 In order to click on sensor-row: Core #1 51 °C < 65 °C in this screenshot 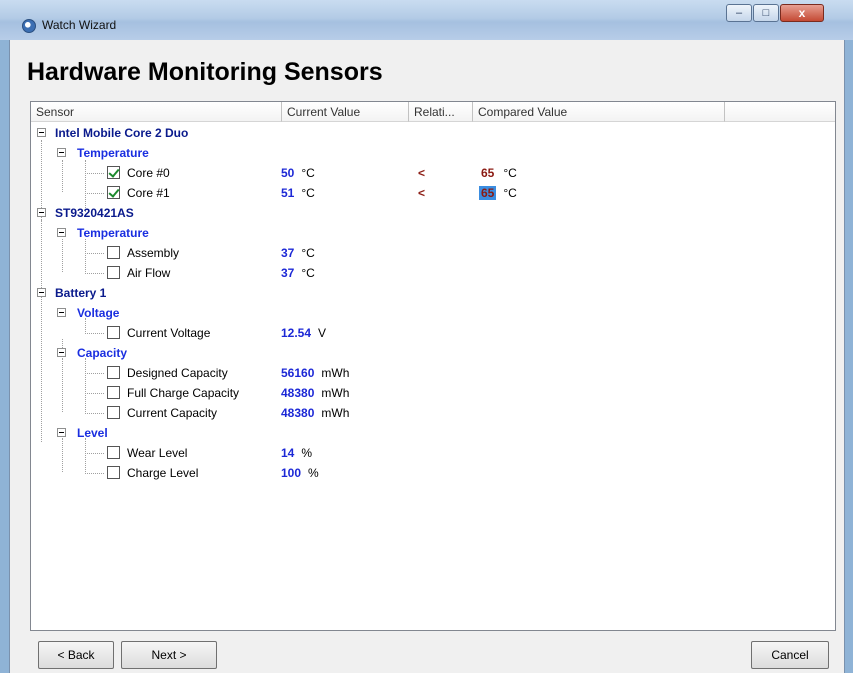, I will do `click(433, 193)`.